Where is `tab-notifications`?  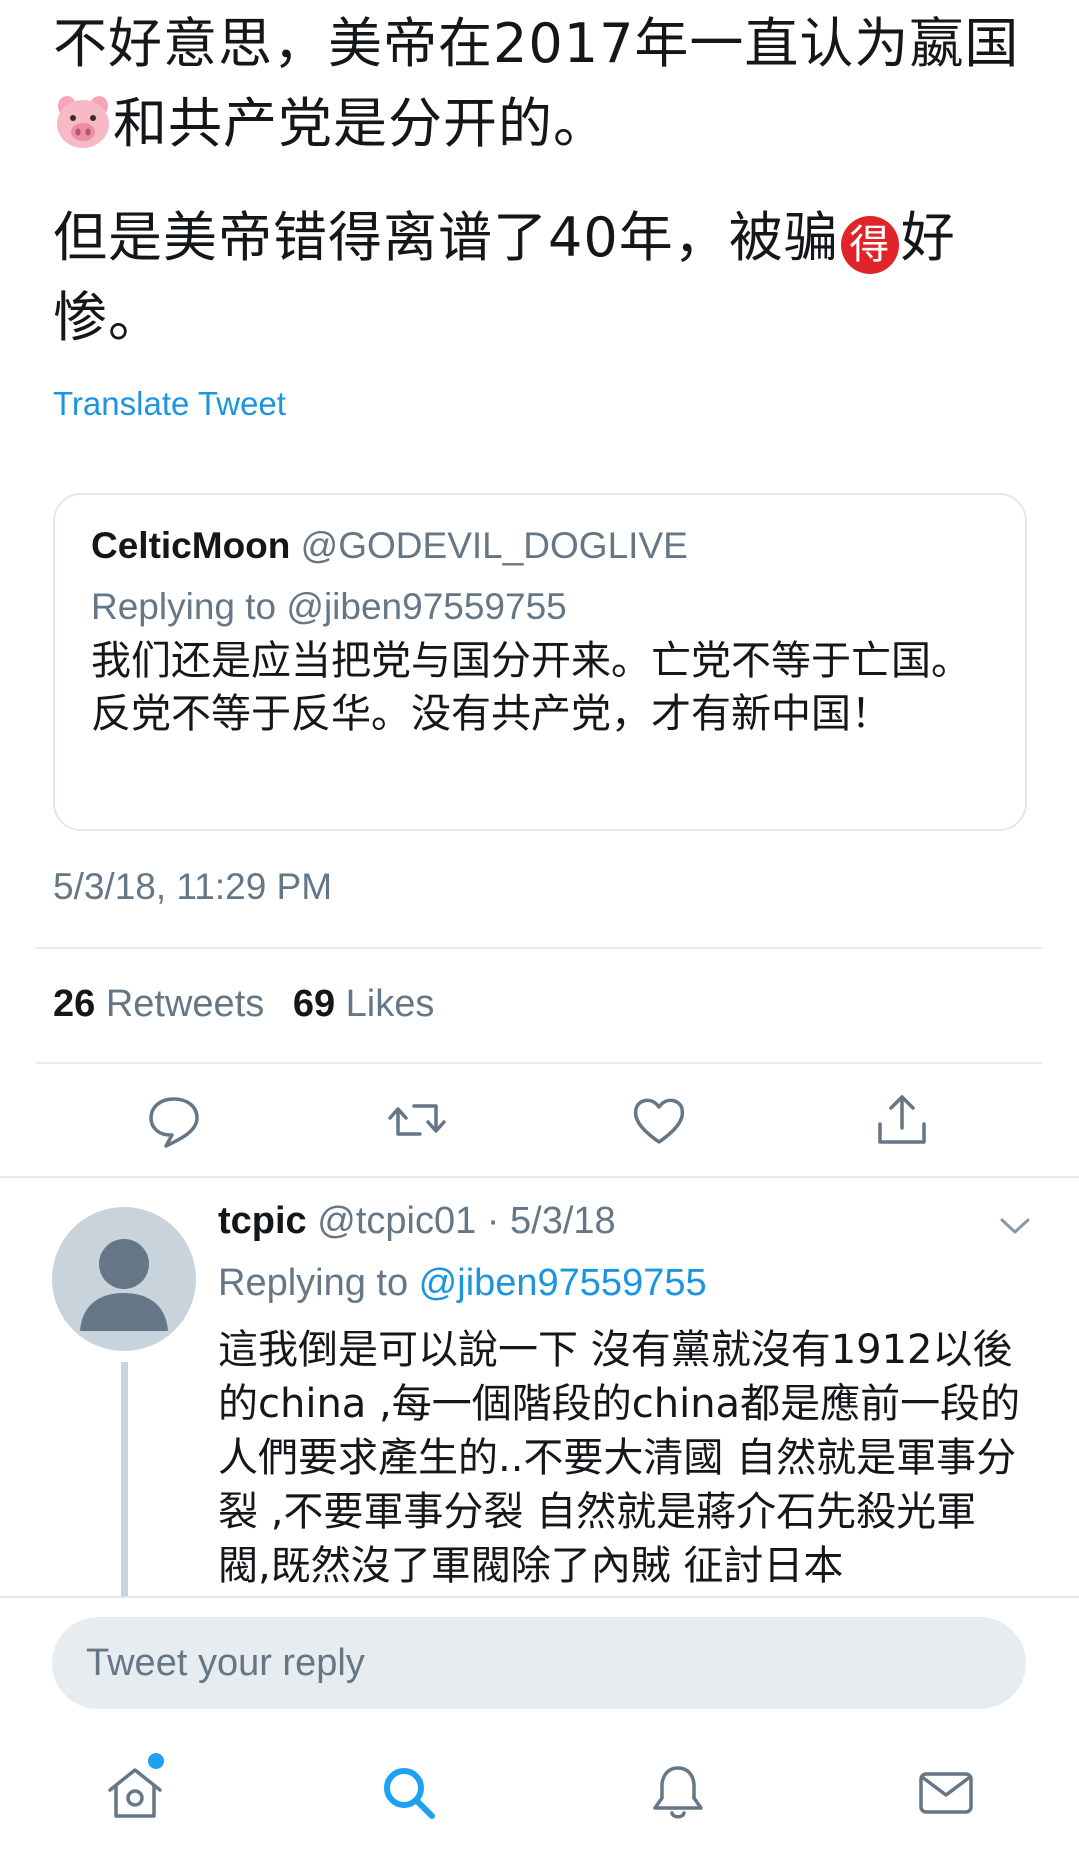
tab-notifications is located at coordinates (678, 1793).